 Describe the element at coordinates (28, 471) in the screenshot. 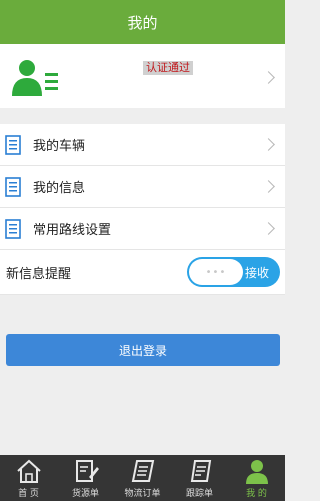

I see `home-icon` at that location.